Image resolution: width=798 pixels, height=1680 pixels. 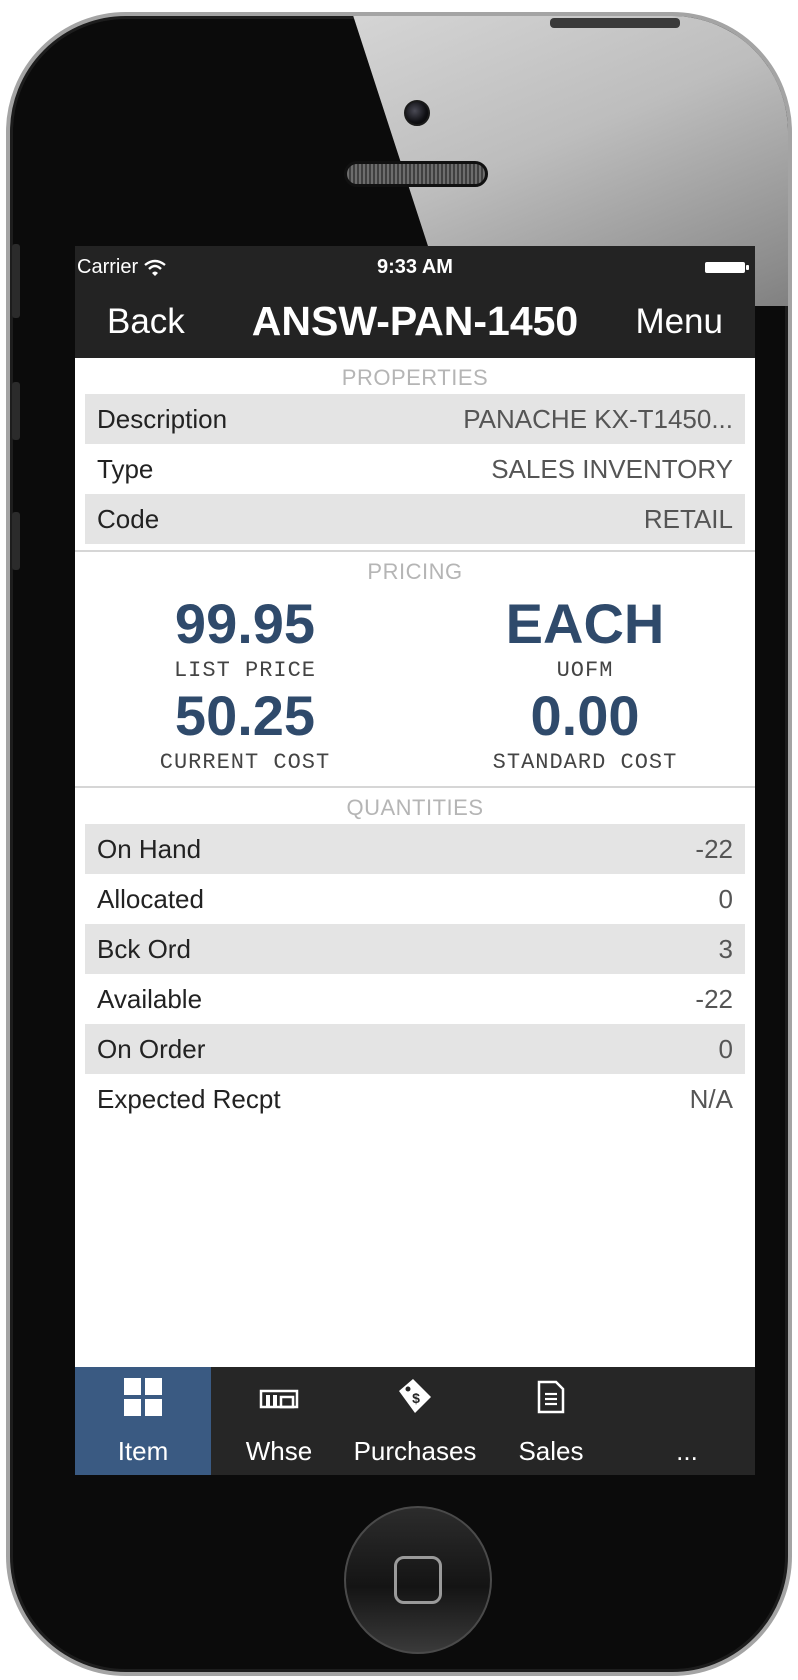 What do you see at coordinates (415, 571) in the screenshot?
I see `pricing-header: PRICING` at bounding box center [415, 571].